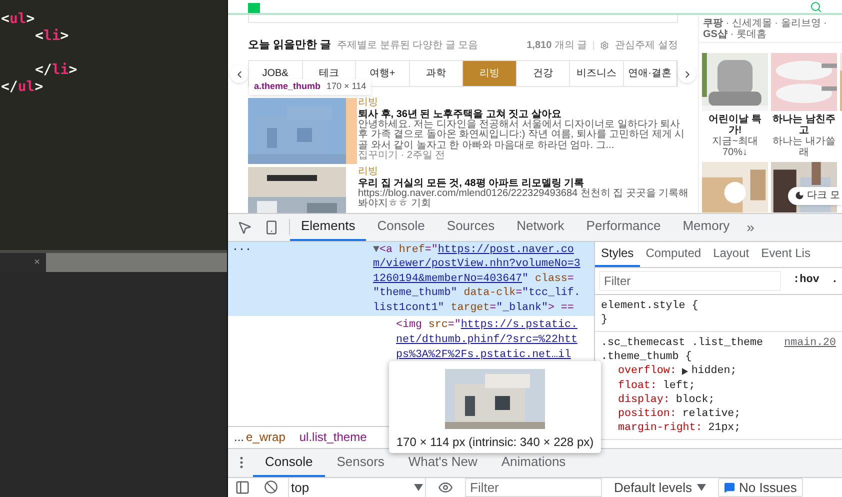  What do you see at coordinates (687, 74) in the screenshot?
I see `next-button` at bounding box center [687, 74].